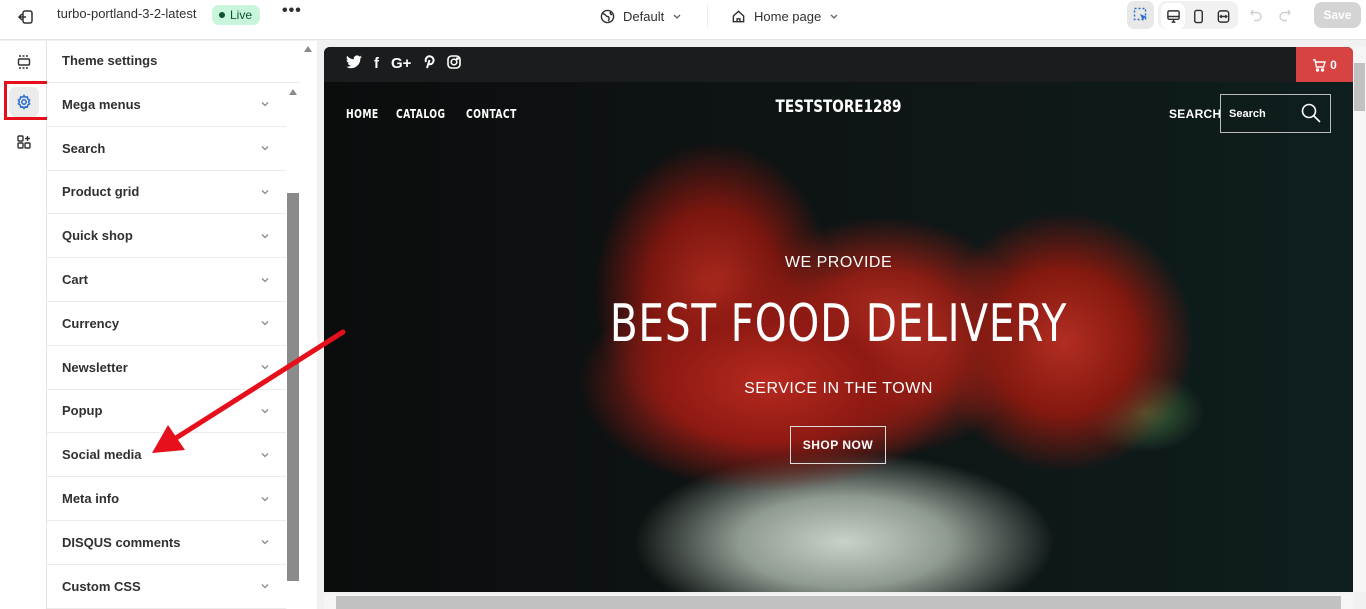  I want to click on accordion-meta-info: Meta info, so click(166, 499).